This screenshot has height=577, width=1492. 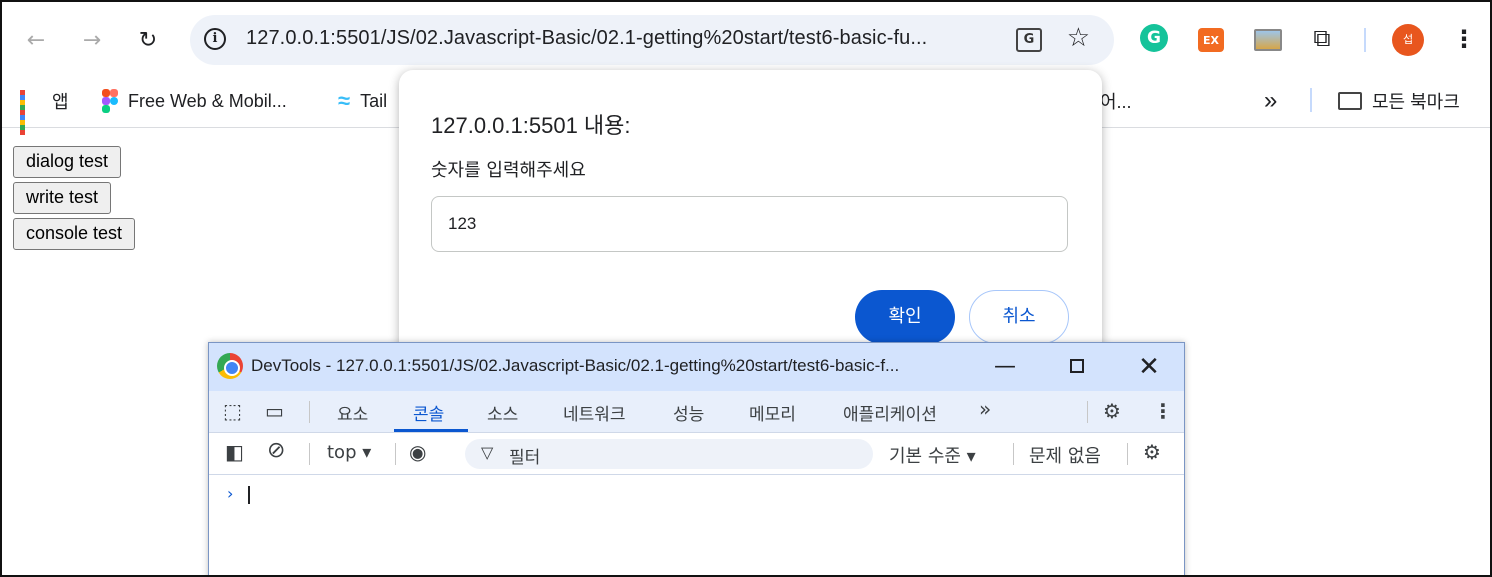 What do you see at coordinates (525, 458) in the screenshot?
I see `filter-placeholder: 필터` at bounding box center [525, 458].